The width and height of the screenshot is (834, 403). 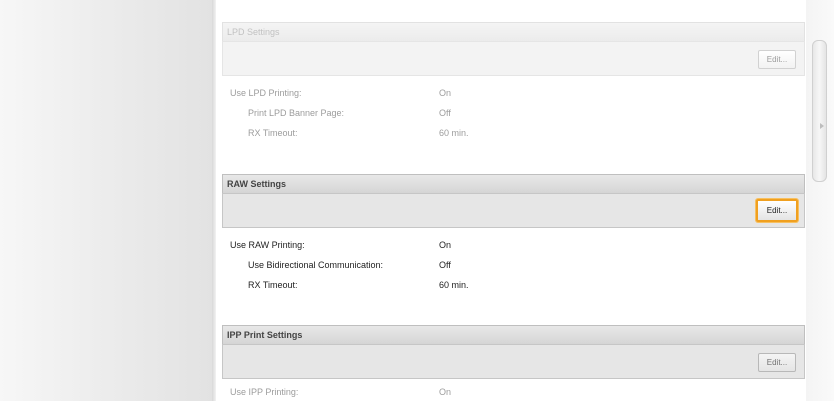 What do you see at coordinates (513, 334) in the screenshot?
I see `section-title: IPP Print Settings` at bounding box center [513, 334].